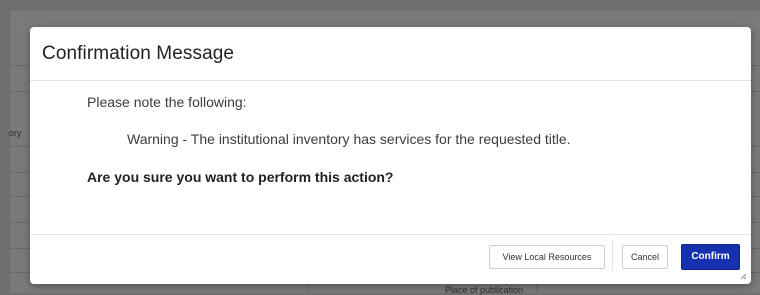 The width and height of the screenshot is (760, 295). Describe the element at coordinates (645, 257) in the screenshot. I see `cancel-button: Cancel` at that location.